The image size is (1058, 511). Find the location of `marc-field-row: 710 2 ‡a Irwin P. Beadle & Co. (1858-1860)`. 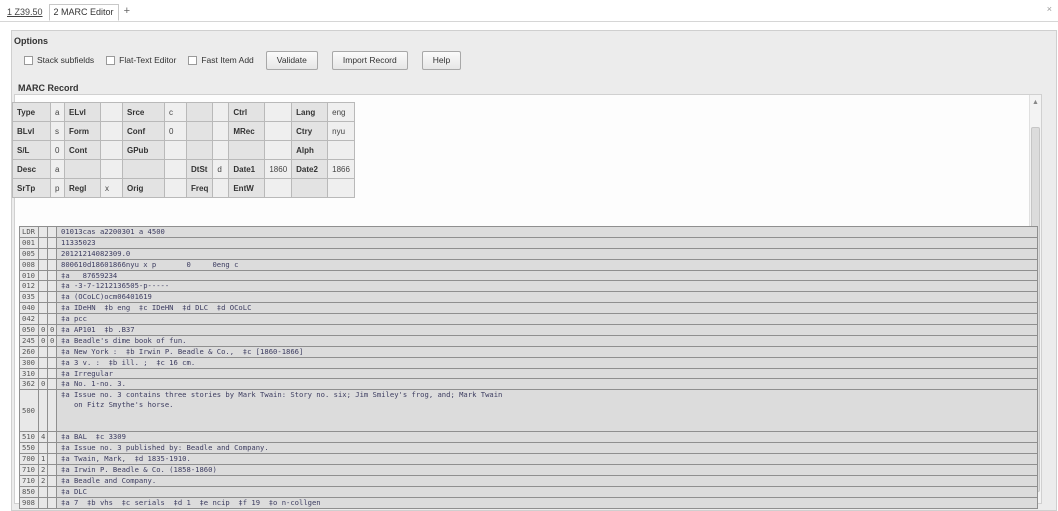

marc-field-row: 710 2 ‡a Irwin P. Beadle & Co. (1858-1860) is located at coordinates (528, 470).